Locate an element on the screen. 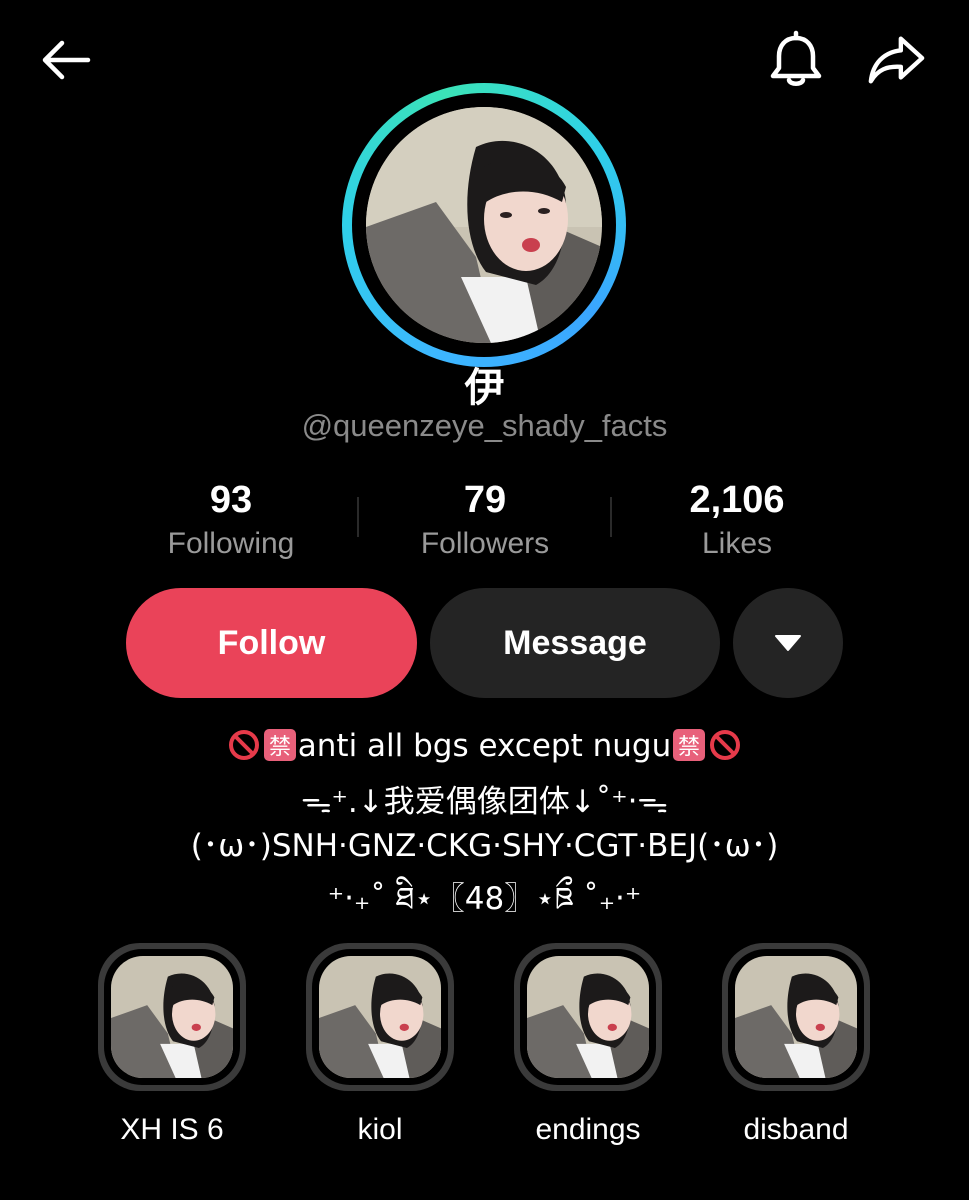  highlight-label: endings is located at coordinates (588, 1129).